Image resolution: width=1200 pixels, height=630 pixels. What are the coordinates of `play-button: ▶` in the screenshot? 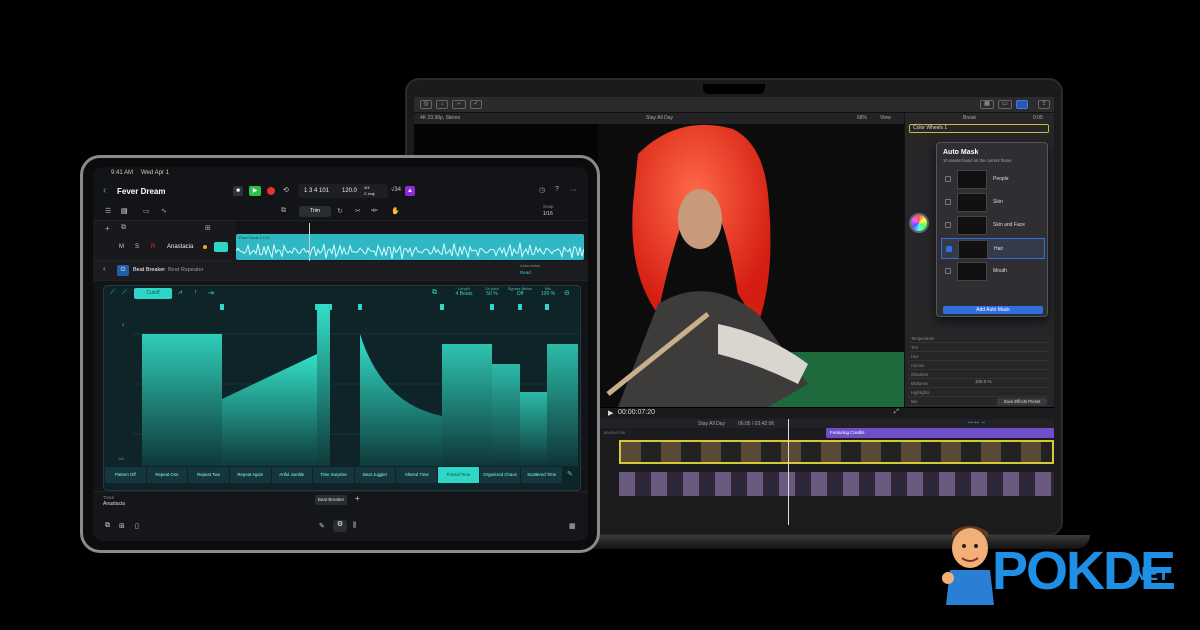 It's located at (255, 191).